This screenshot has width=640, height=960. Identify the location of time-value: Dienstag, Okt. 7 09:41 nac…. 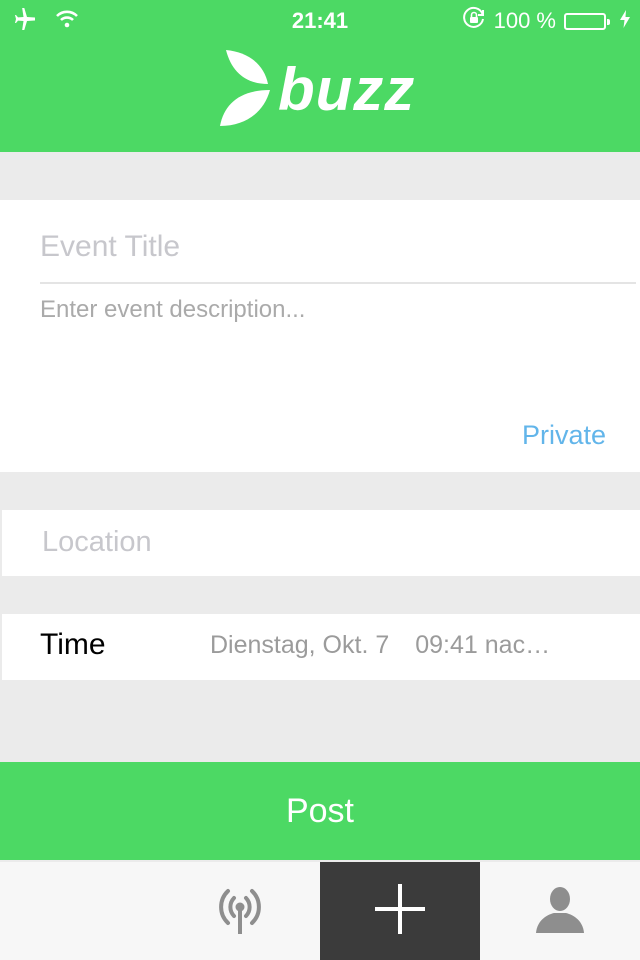
(410, 645).